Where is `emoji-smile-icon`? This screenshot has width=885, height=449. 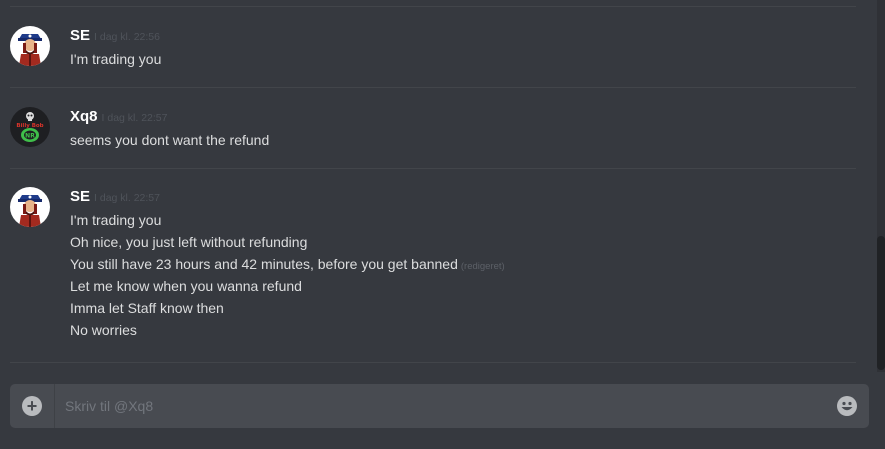 emoji-smile-icon is located at coordinates (847, 406).